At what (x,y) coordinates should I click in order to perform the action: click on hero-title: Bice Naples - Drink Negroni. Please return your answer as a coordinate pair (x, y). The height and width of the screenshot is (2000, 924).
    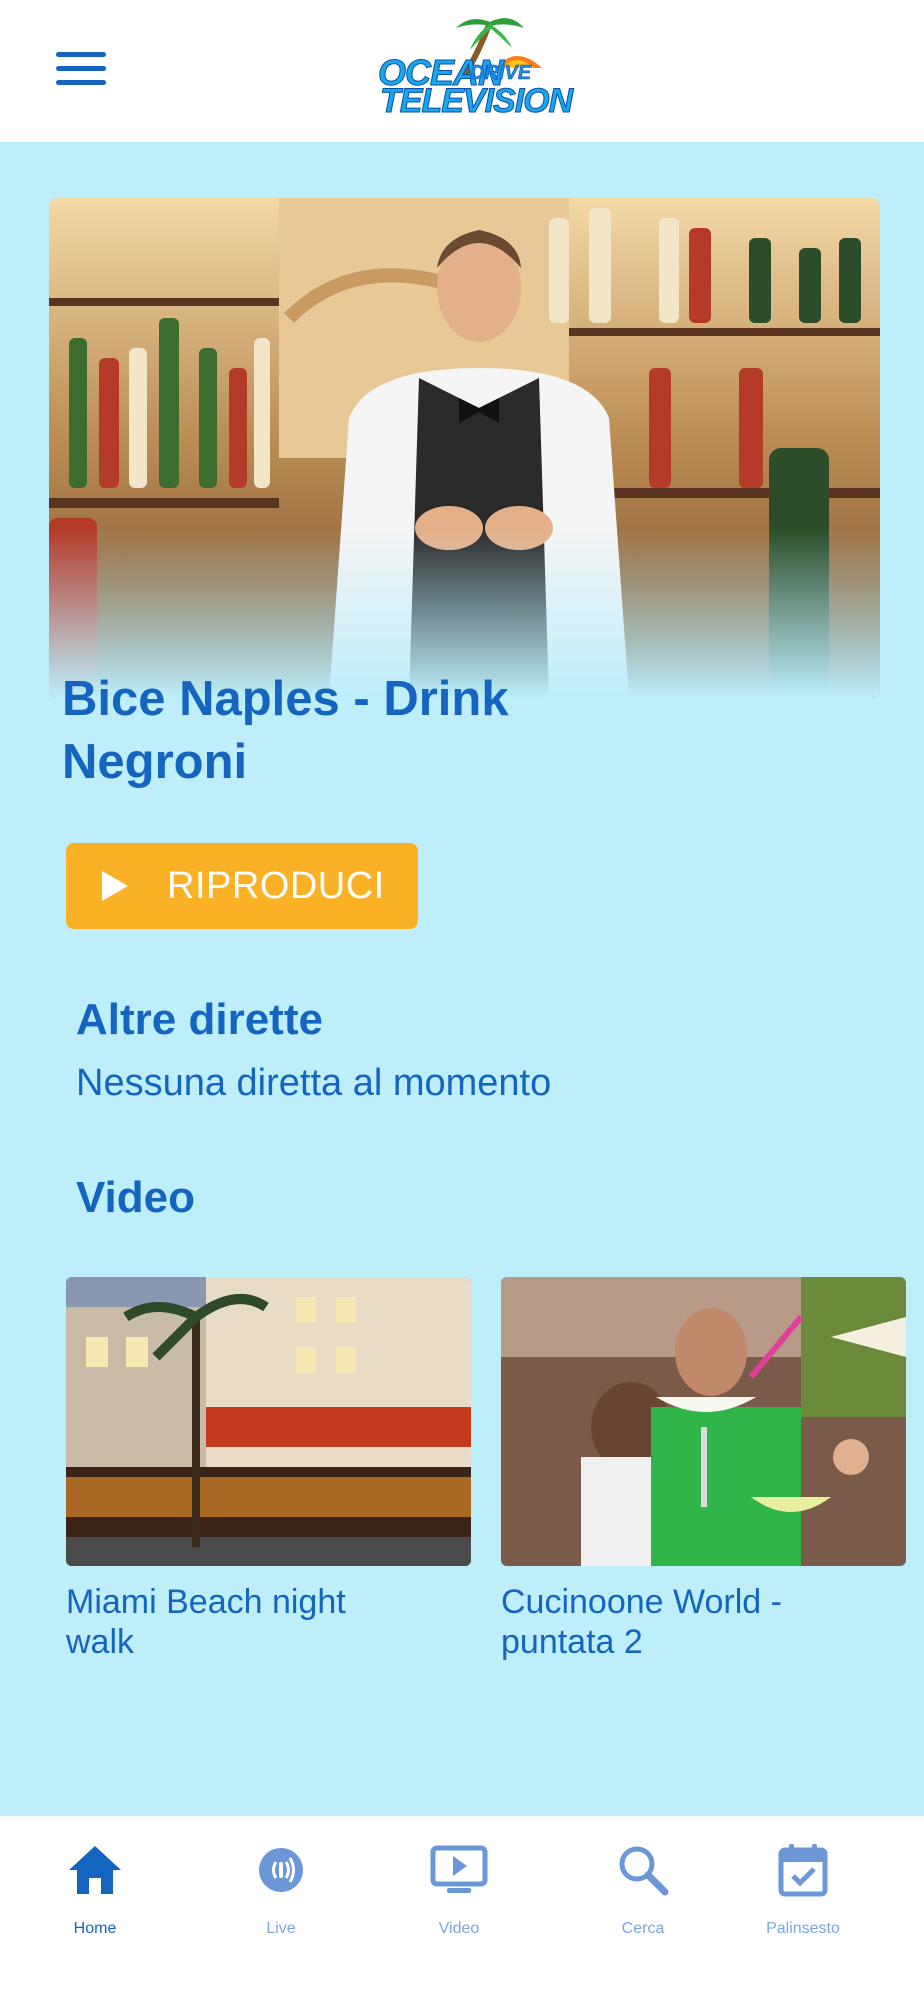
    Looking at the image, I should click on (285, 730).